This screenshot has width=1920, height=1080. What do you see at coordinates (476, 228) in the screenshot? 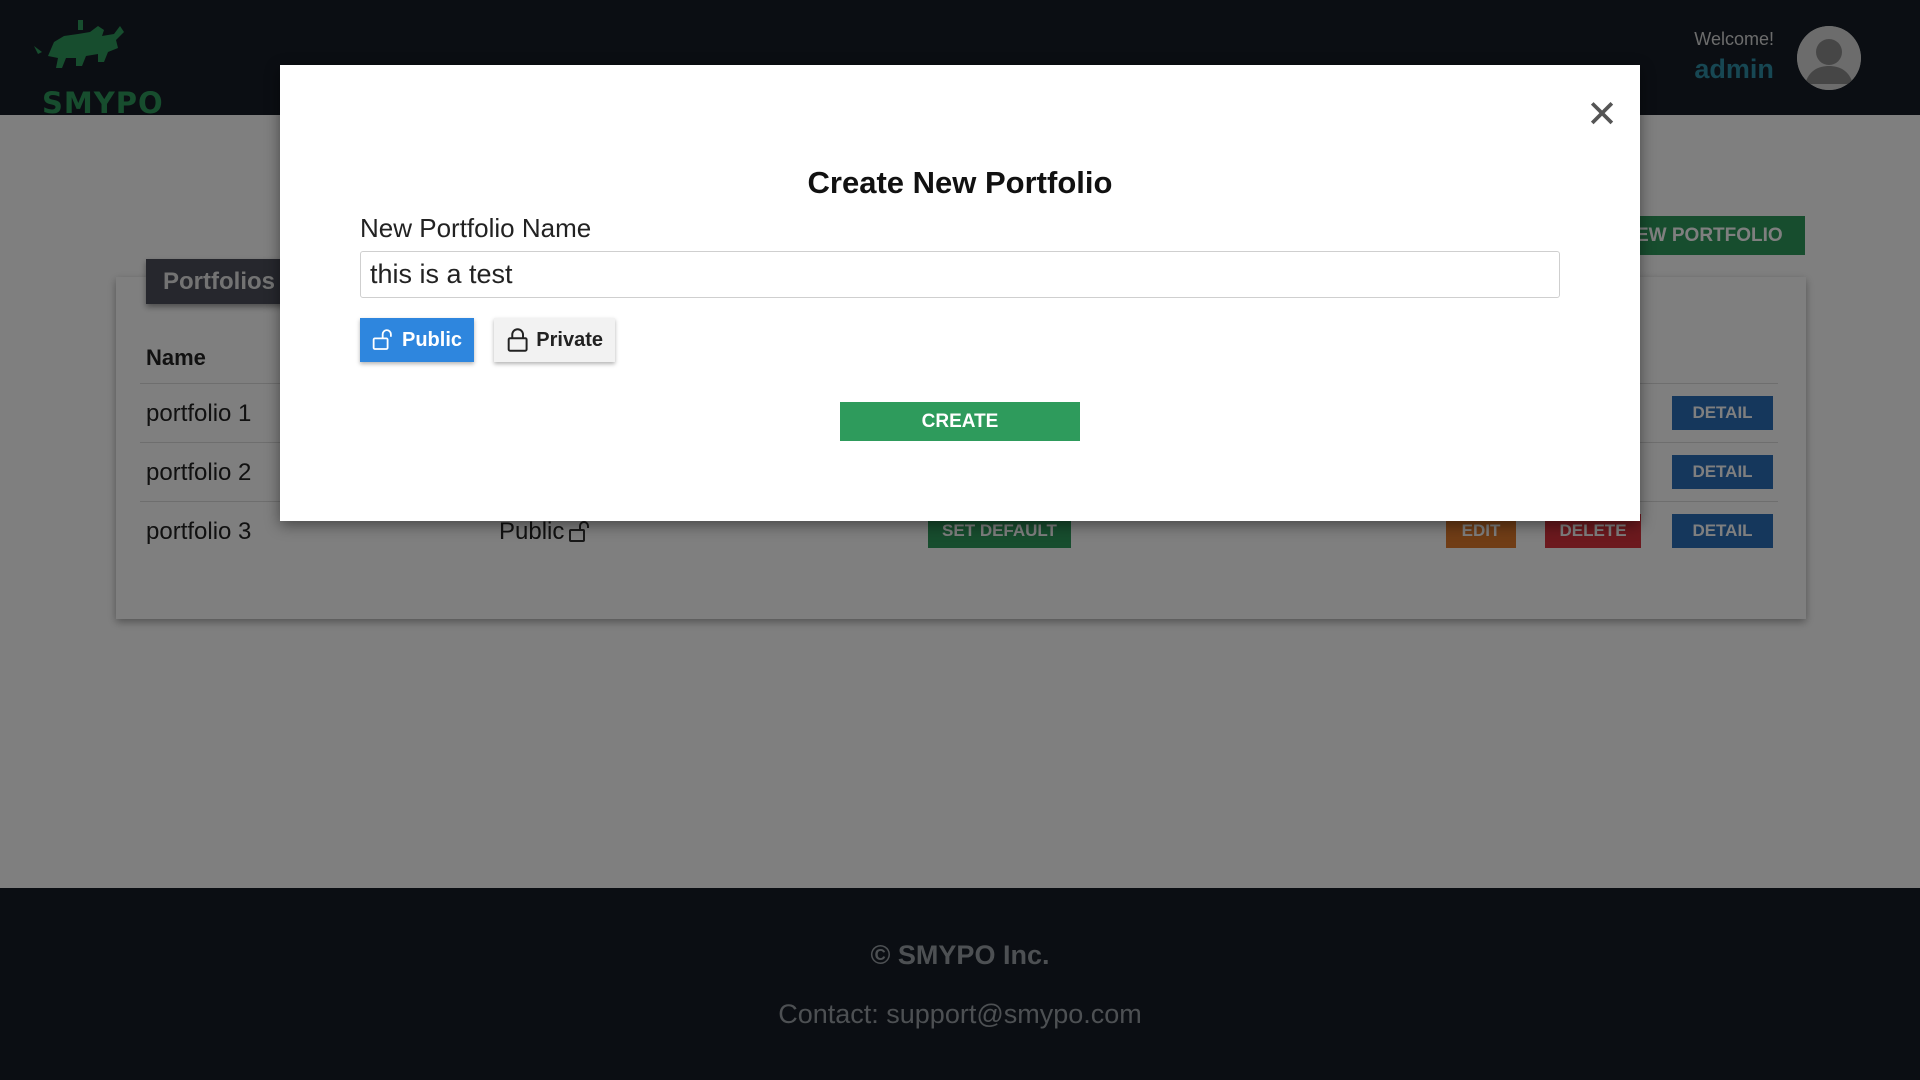
I see `portfolio-name-label: New Portfolio Name` at bounding box center [476, 228].